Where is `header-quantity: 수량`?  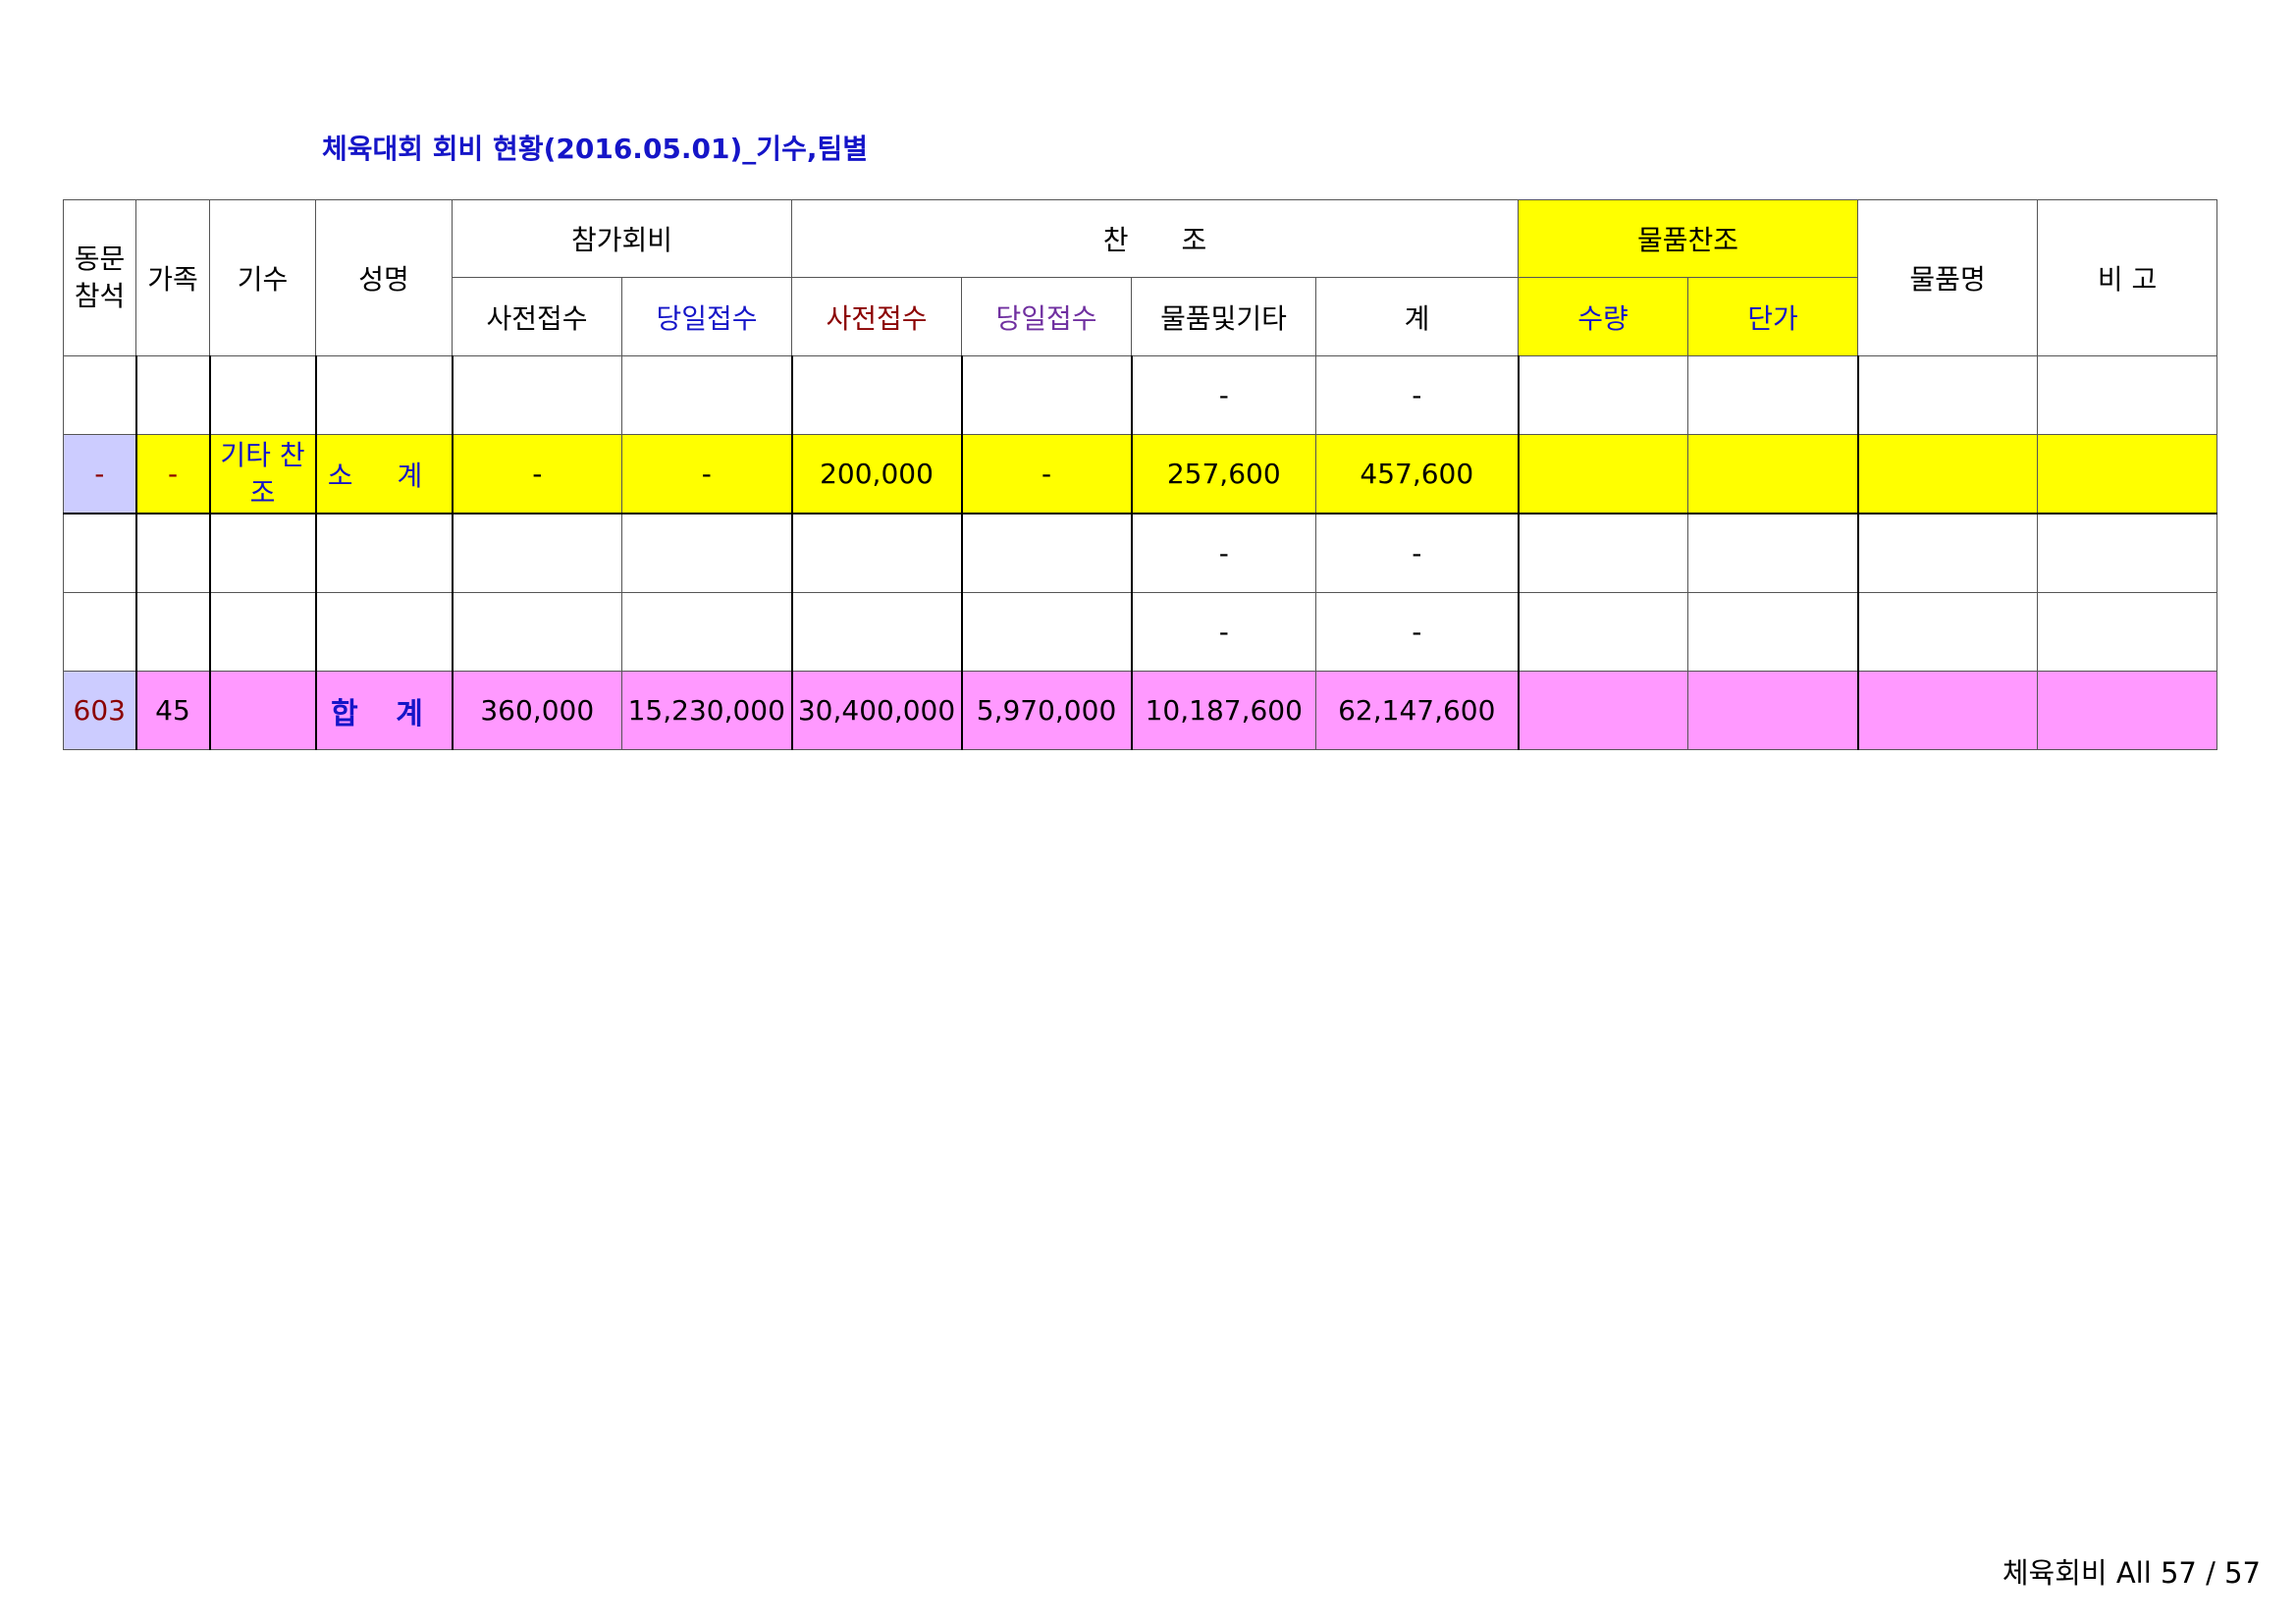 header-quantity: 수량 is located at coordinates (1604, 316).